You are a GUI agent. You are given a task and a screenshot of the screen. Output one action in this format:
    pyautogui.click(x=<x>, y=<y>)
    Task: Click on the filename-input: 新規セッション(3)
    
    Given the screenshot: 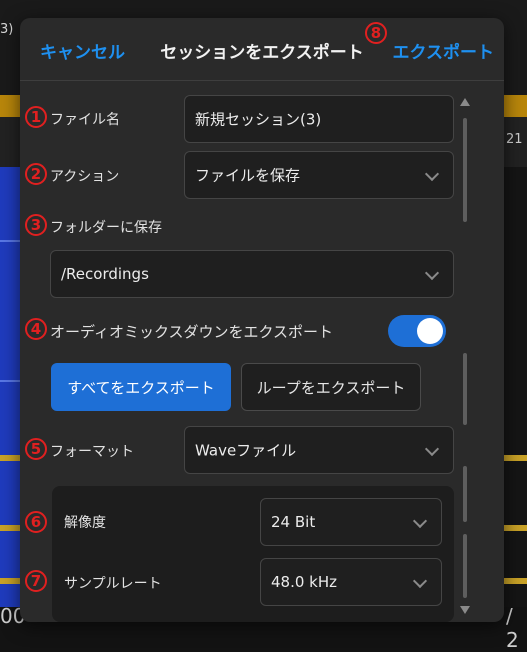 What is the action you would take?
    pyautogui.click(x=319, y=119)
    